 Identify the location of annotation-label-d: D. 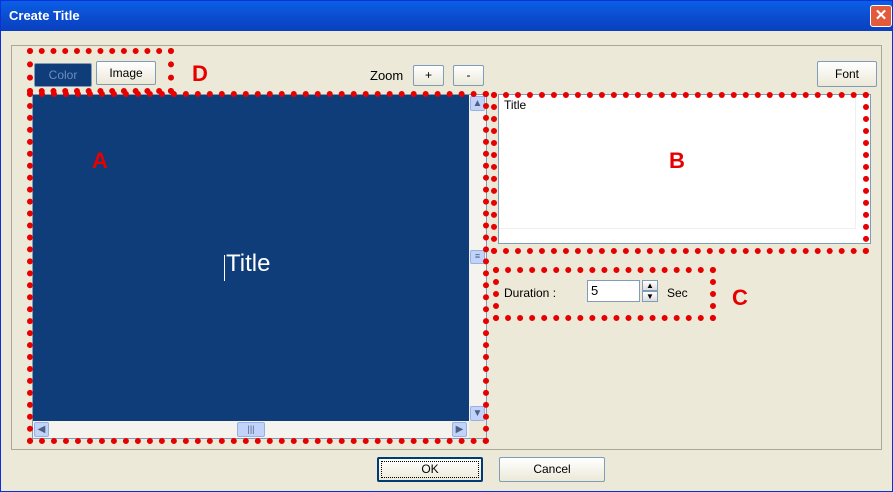
(200, 73).